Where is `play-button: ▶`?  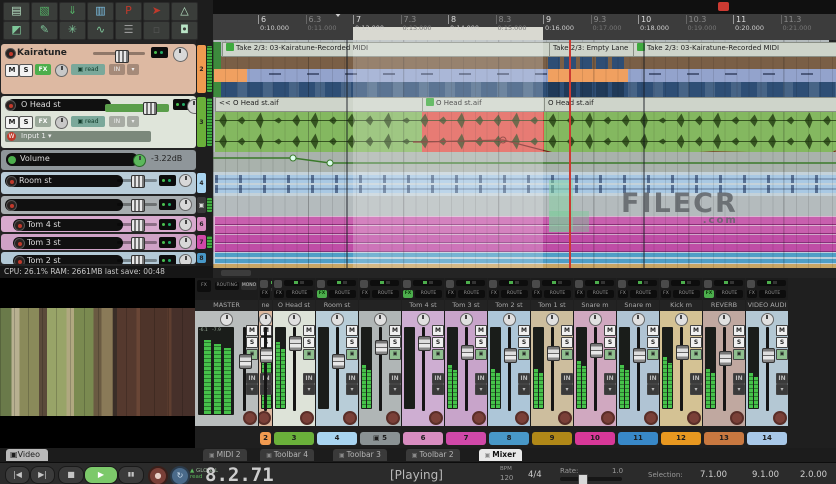
play-button: ▶ is located at coordinates (101, 475).